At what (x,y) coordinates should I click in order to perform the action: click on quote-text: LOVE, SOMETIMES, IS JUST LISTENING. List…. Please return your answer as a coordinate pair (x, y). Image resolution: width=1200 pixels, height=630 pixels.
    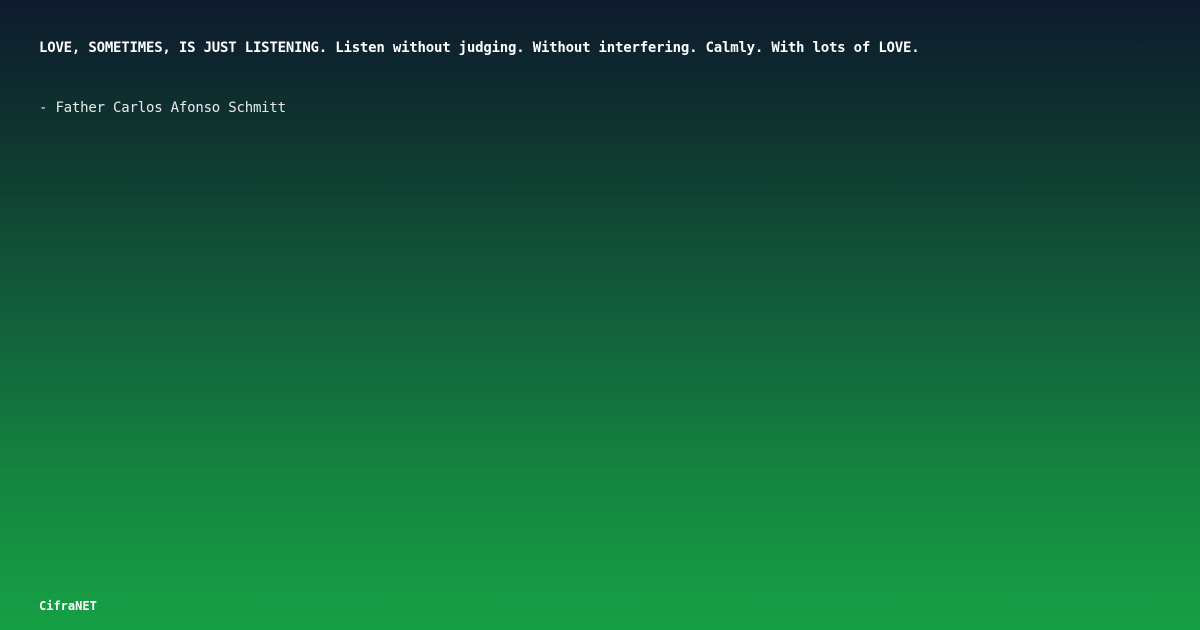
    Looking at the image, I should click on (479, 48).